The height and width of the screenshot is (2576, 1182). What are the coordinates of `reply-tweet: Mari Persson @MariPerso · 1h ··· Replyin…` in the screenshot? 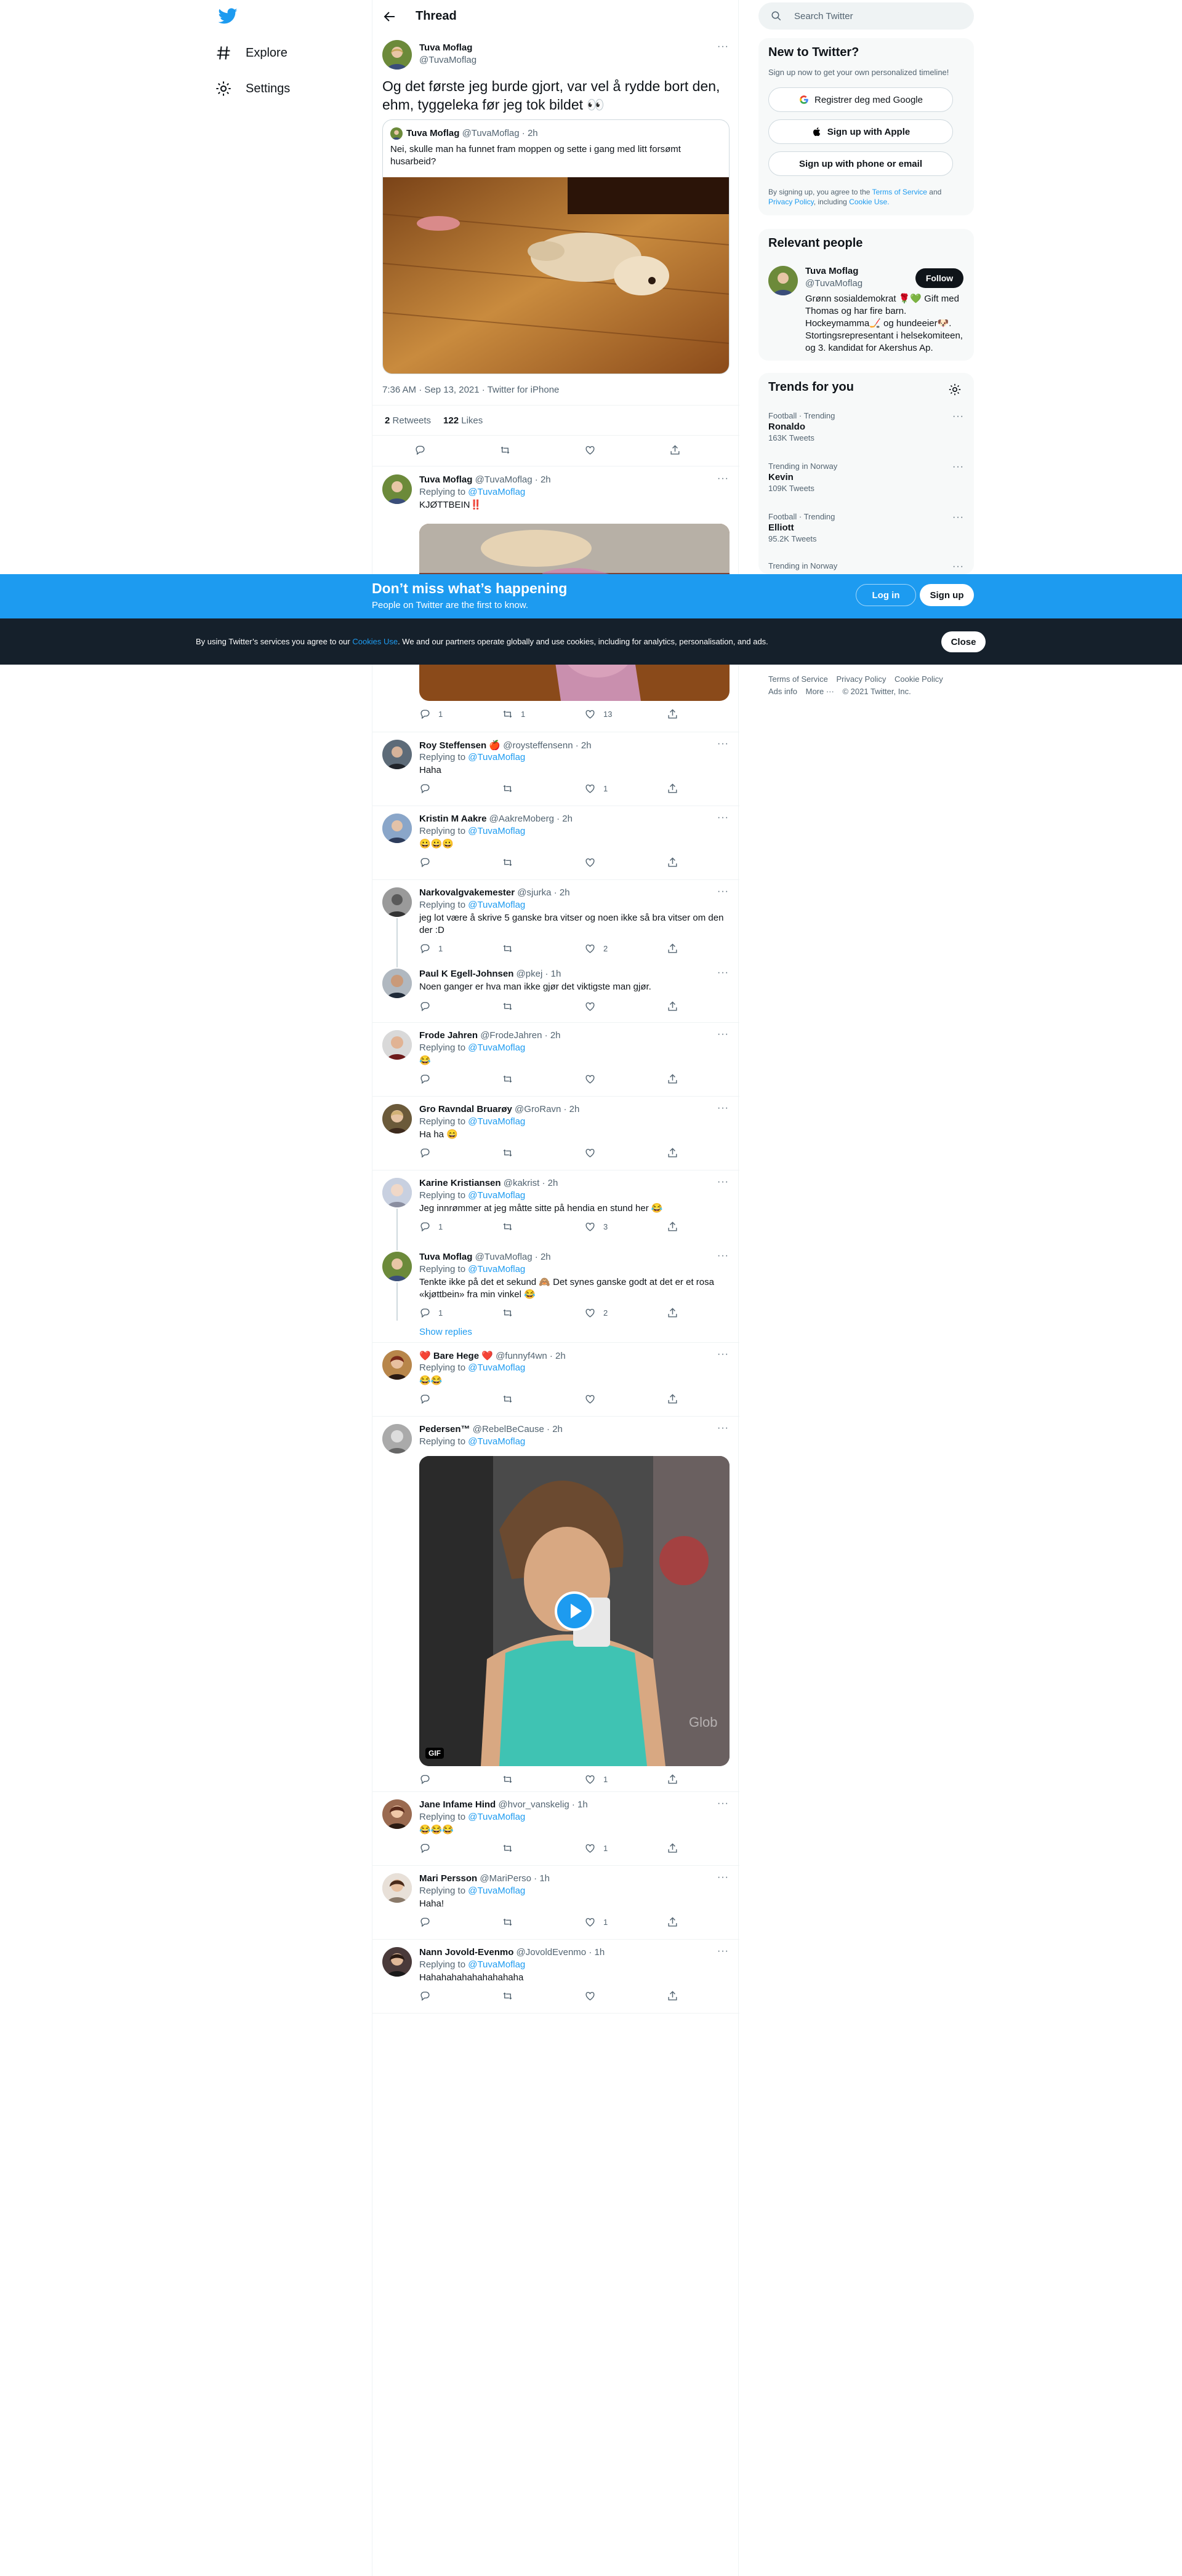 It's located at (555, 1903).